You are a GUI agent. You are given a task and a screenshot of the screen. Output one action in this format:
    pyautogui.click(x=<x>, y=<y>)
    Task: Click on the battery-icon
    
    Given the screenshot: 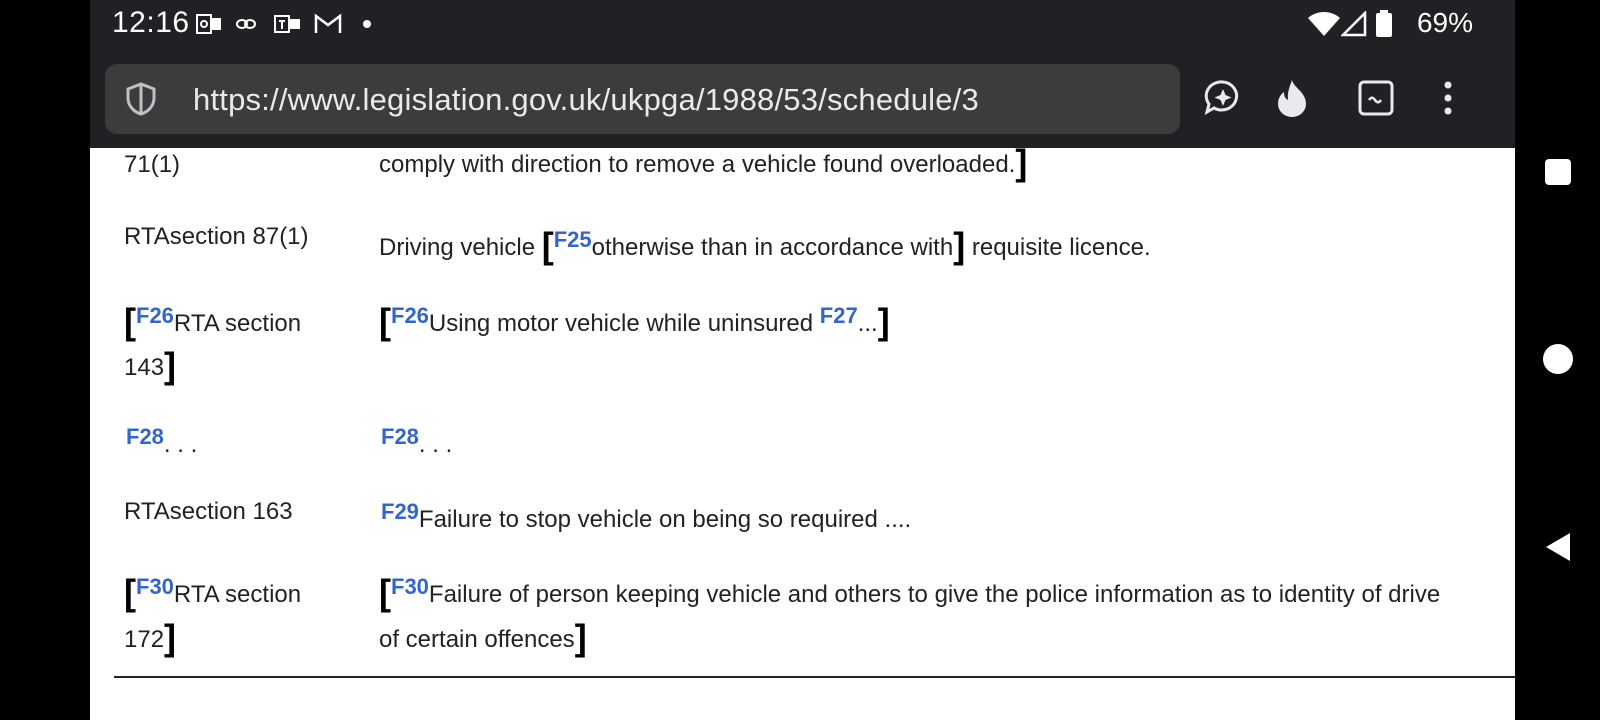 What is the action you would take?
    pyautogui.click(x=1384, y=24)
    